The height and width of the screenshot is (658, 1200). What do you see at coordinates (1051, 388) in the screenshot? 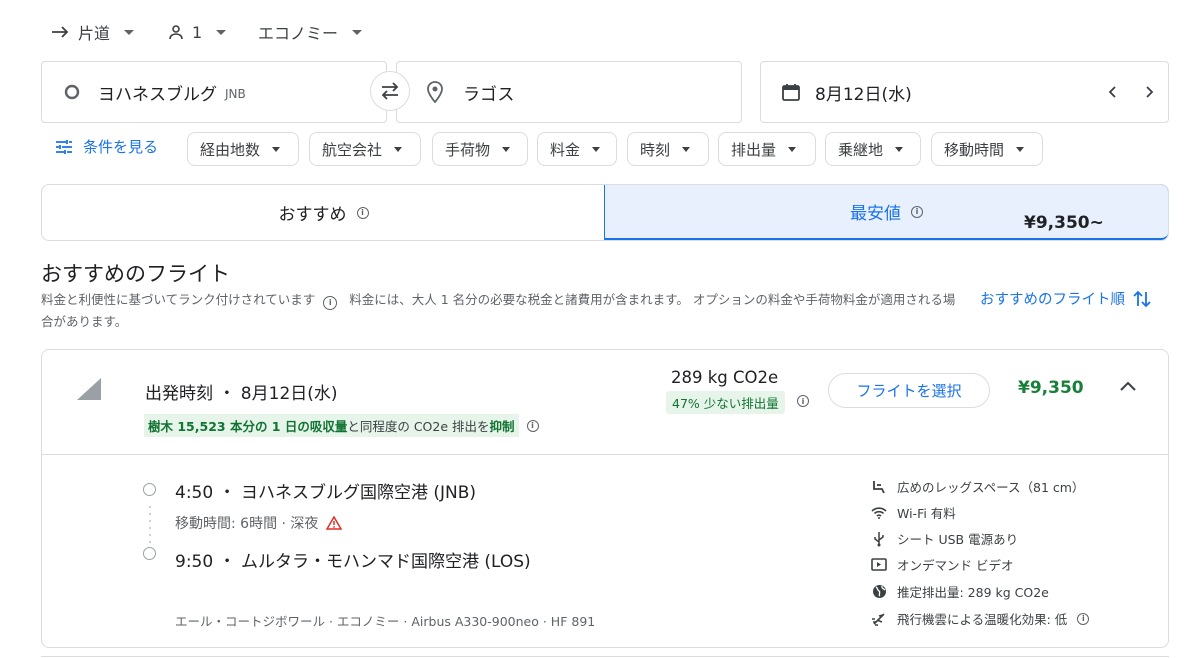
I see `flight-price: ¥9,350` at bounding box center [1051, 388].